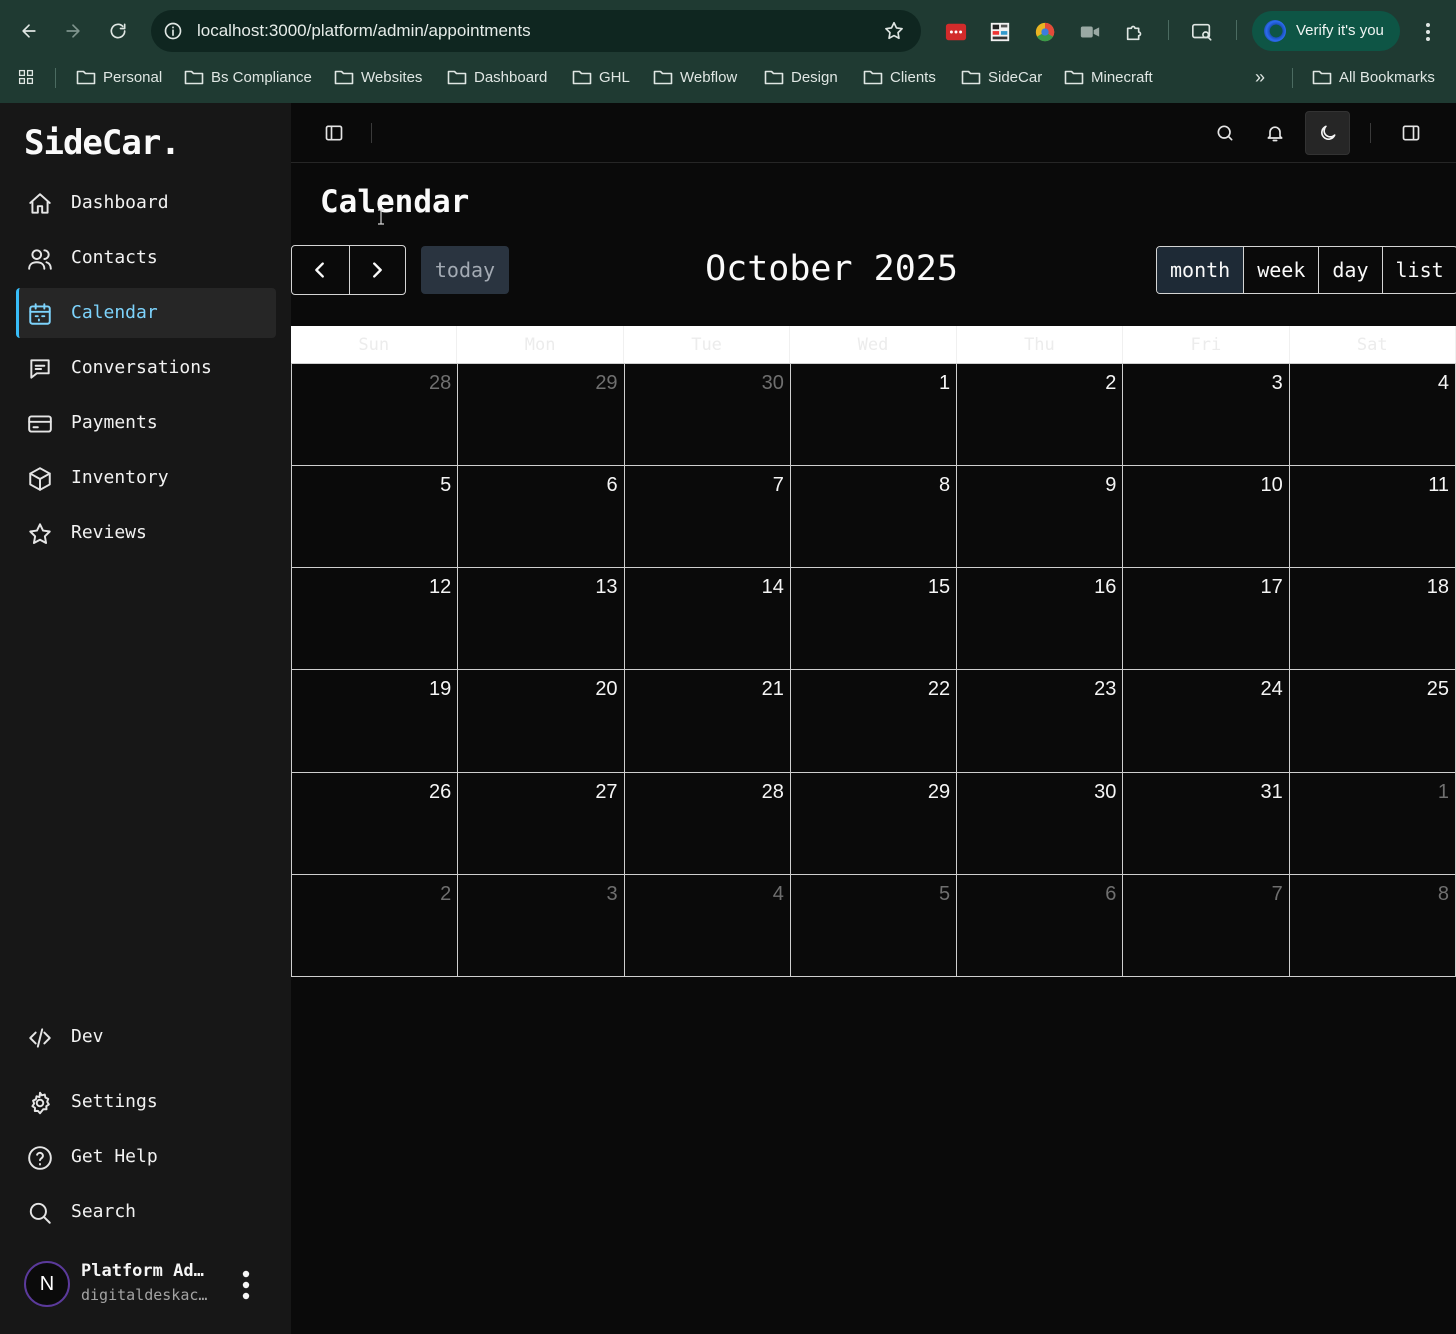 Image resolution: width=1456 pixels, height=1334 pixels. Describe the element at coordinates (1206, 618) in the screenshot. I see `day-cell: 17` at that location.